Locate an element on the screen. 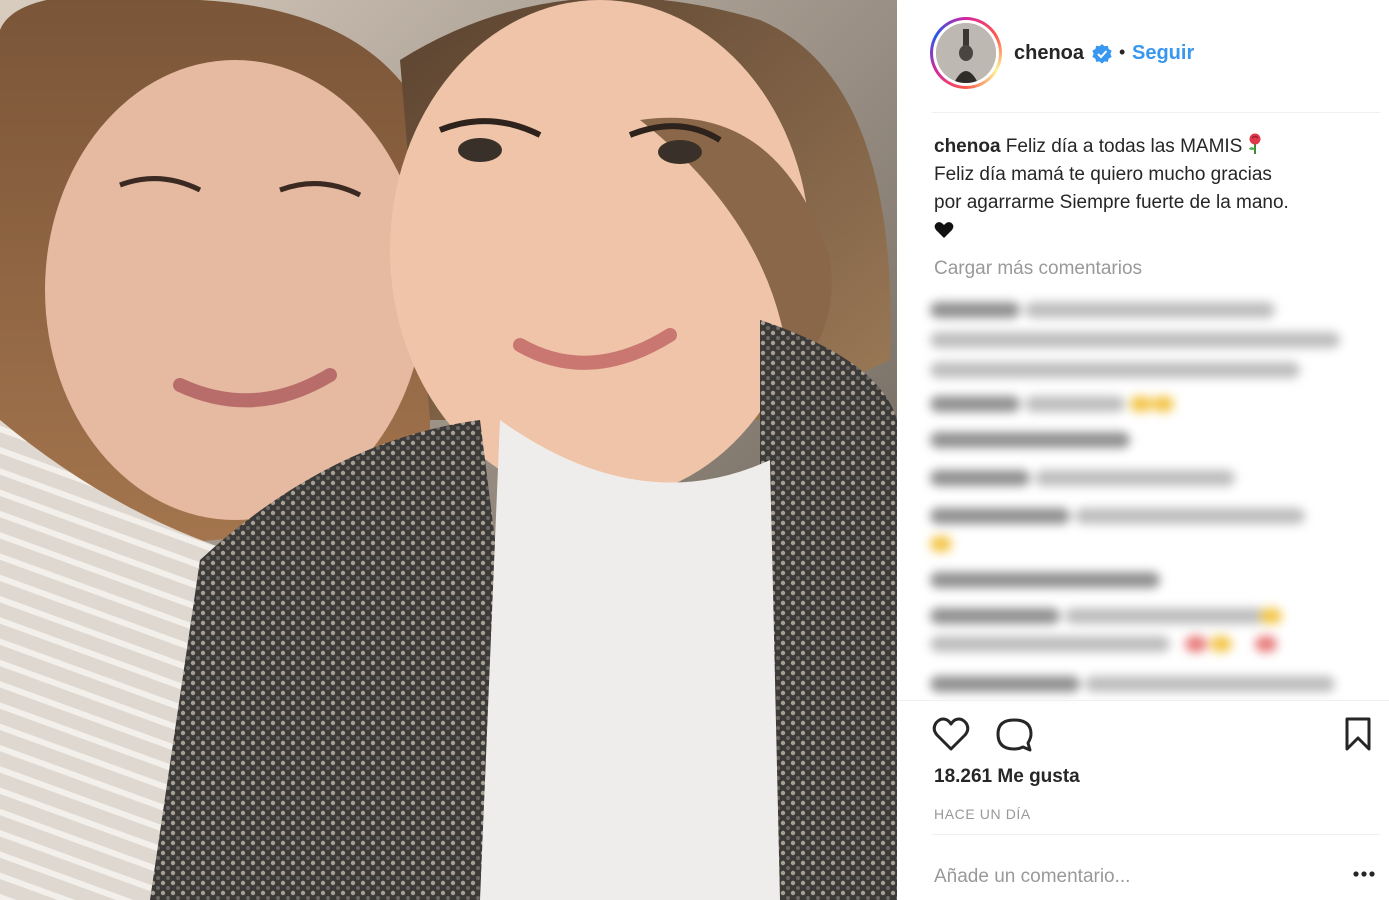 This screenshot has height=900, width=1389. post-header: chenoa • Seguir is located at coordinates (1143, 56).